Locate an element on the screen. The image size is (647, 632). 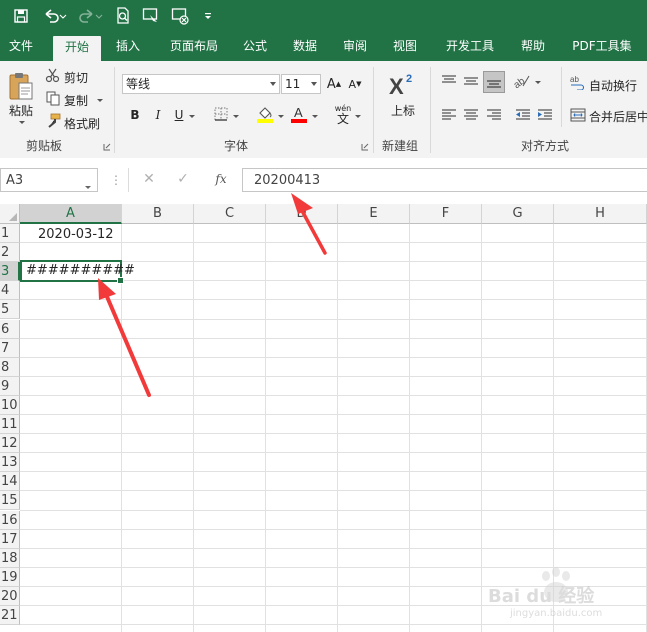
column-header-G: G is located at coordinates (518, 214).